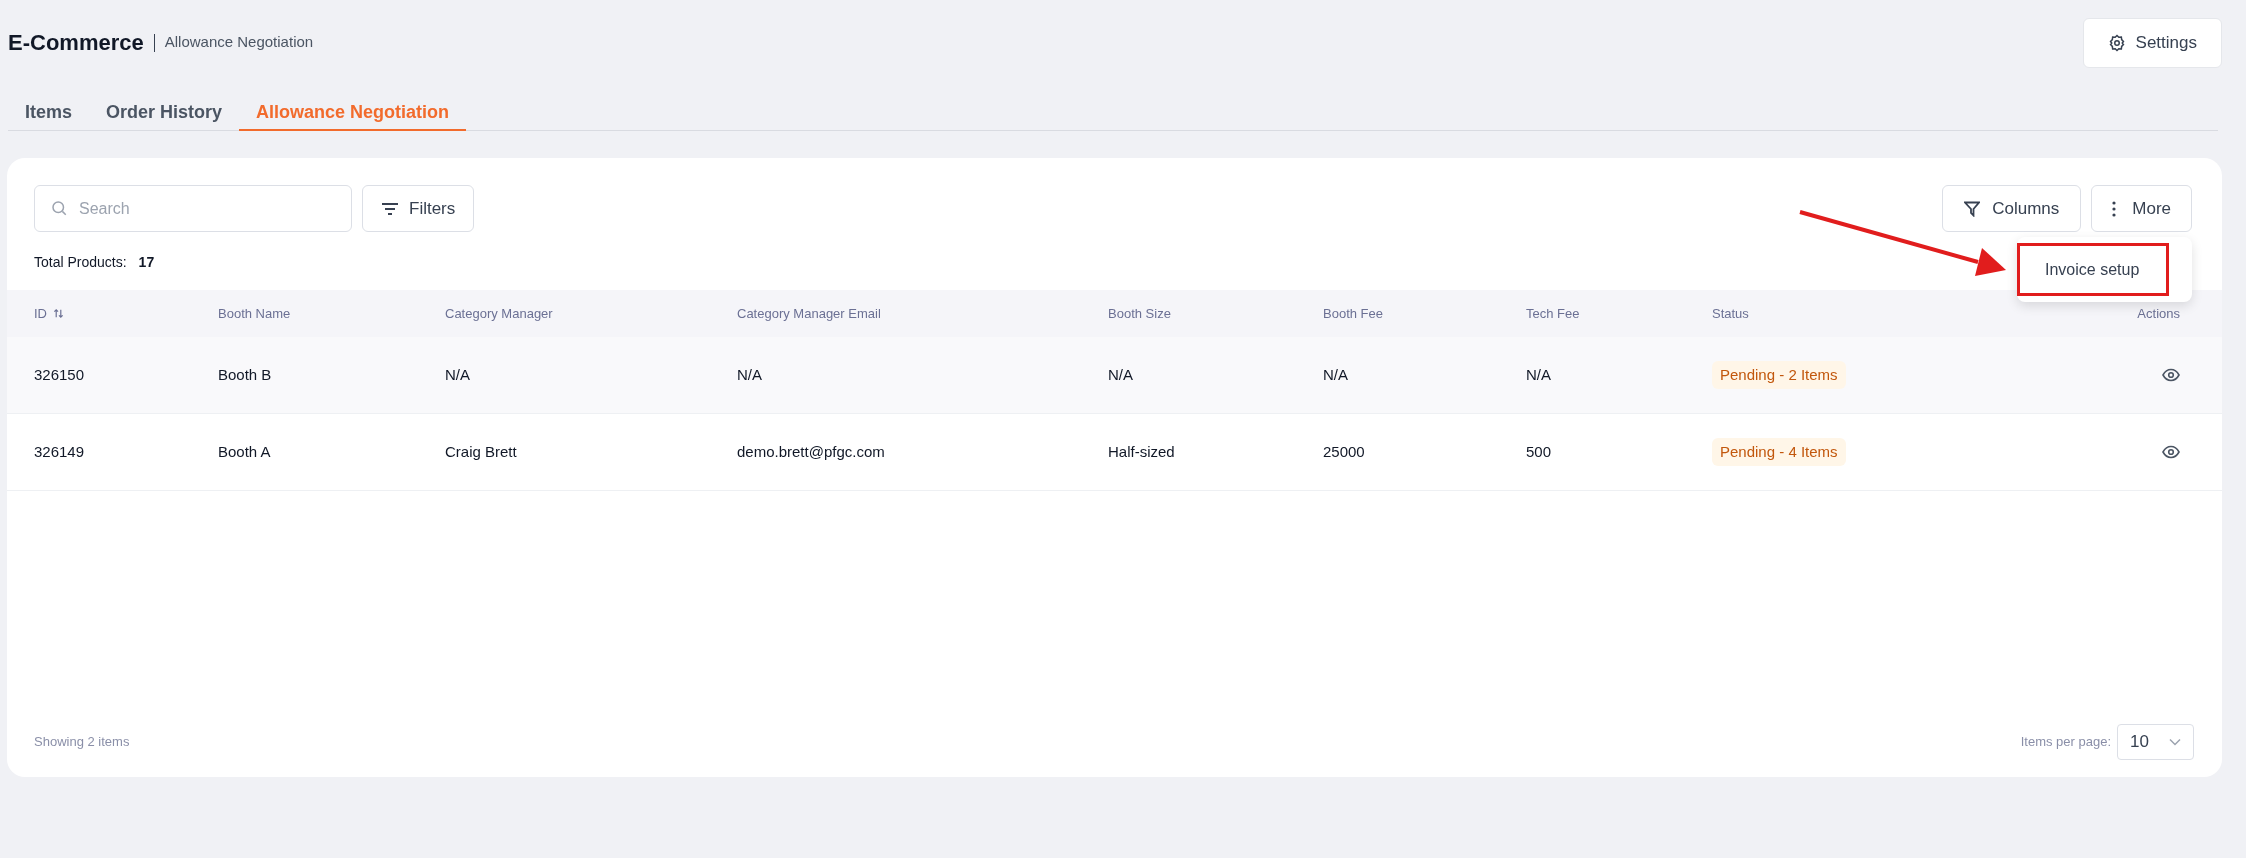 The width and height of the screenshot is (2246, 858). Describe the element at coordinates (49, 113) in the screenshot. I see `tab: Items` at that location.